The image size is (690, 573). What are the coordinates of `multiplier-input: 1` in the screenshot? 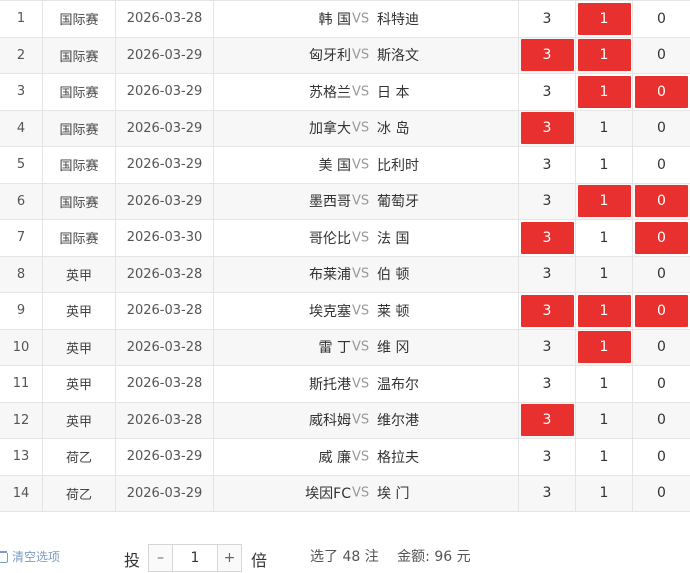 It's located at (195, 558).